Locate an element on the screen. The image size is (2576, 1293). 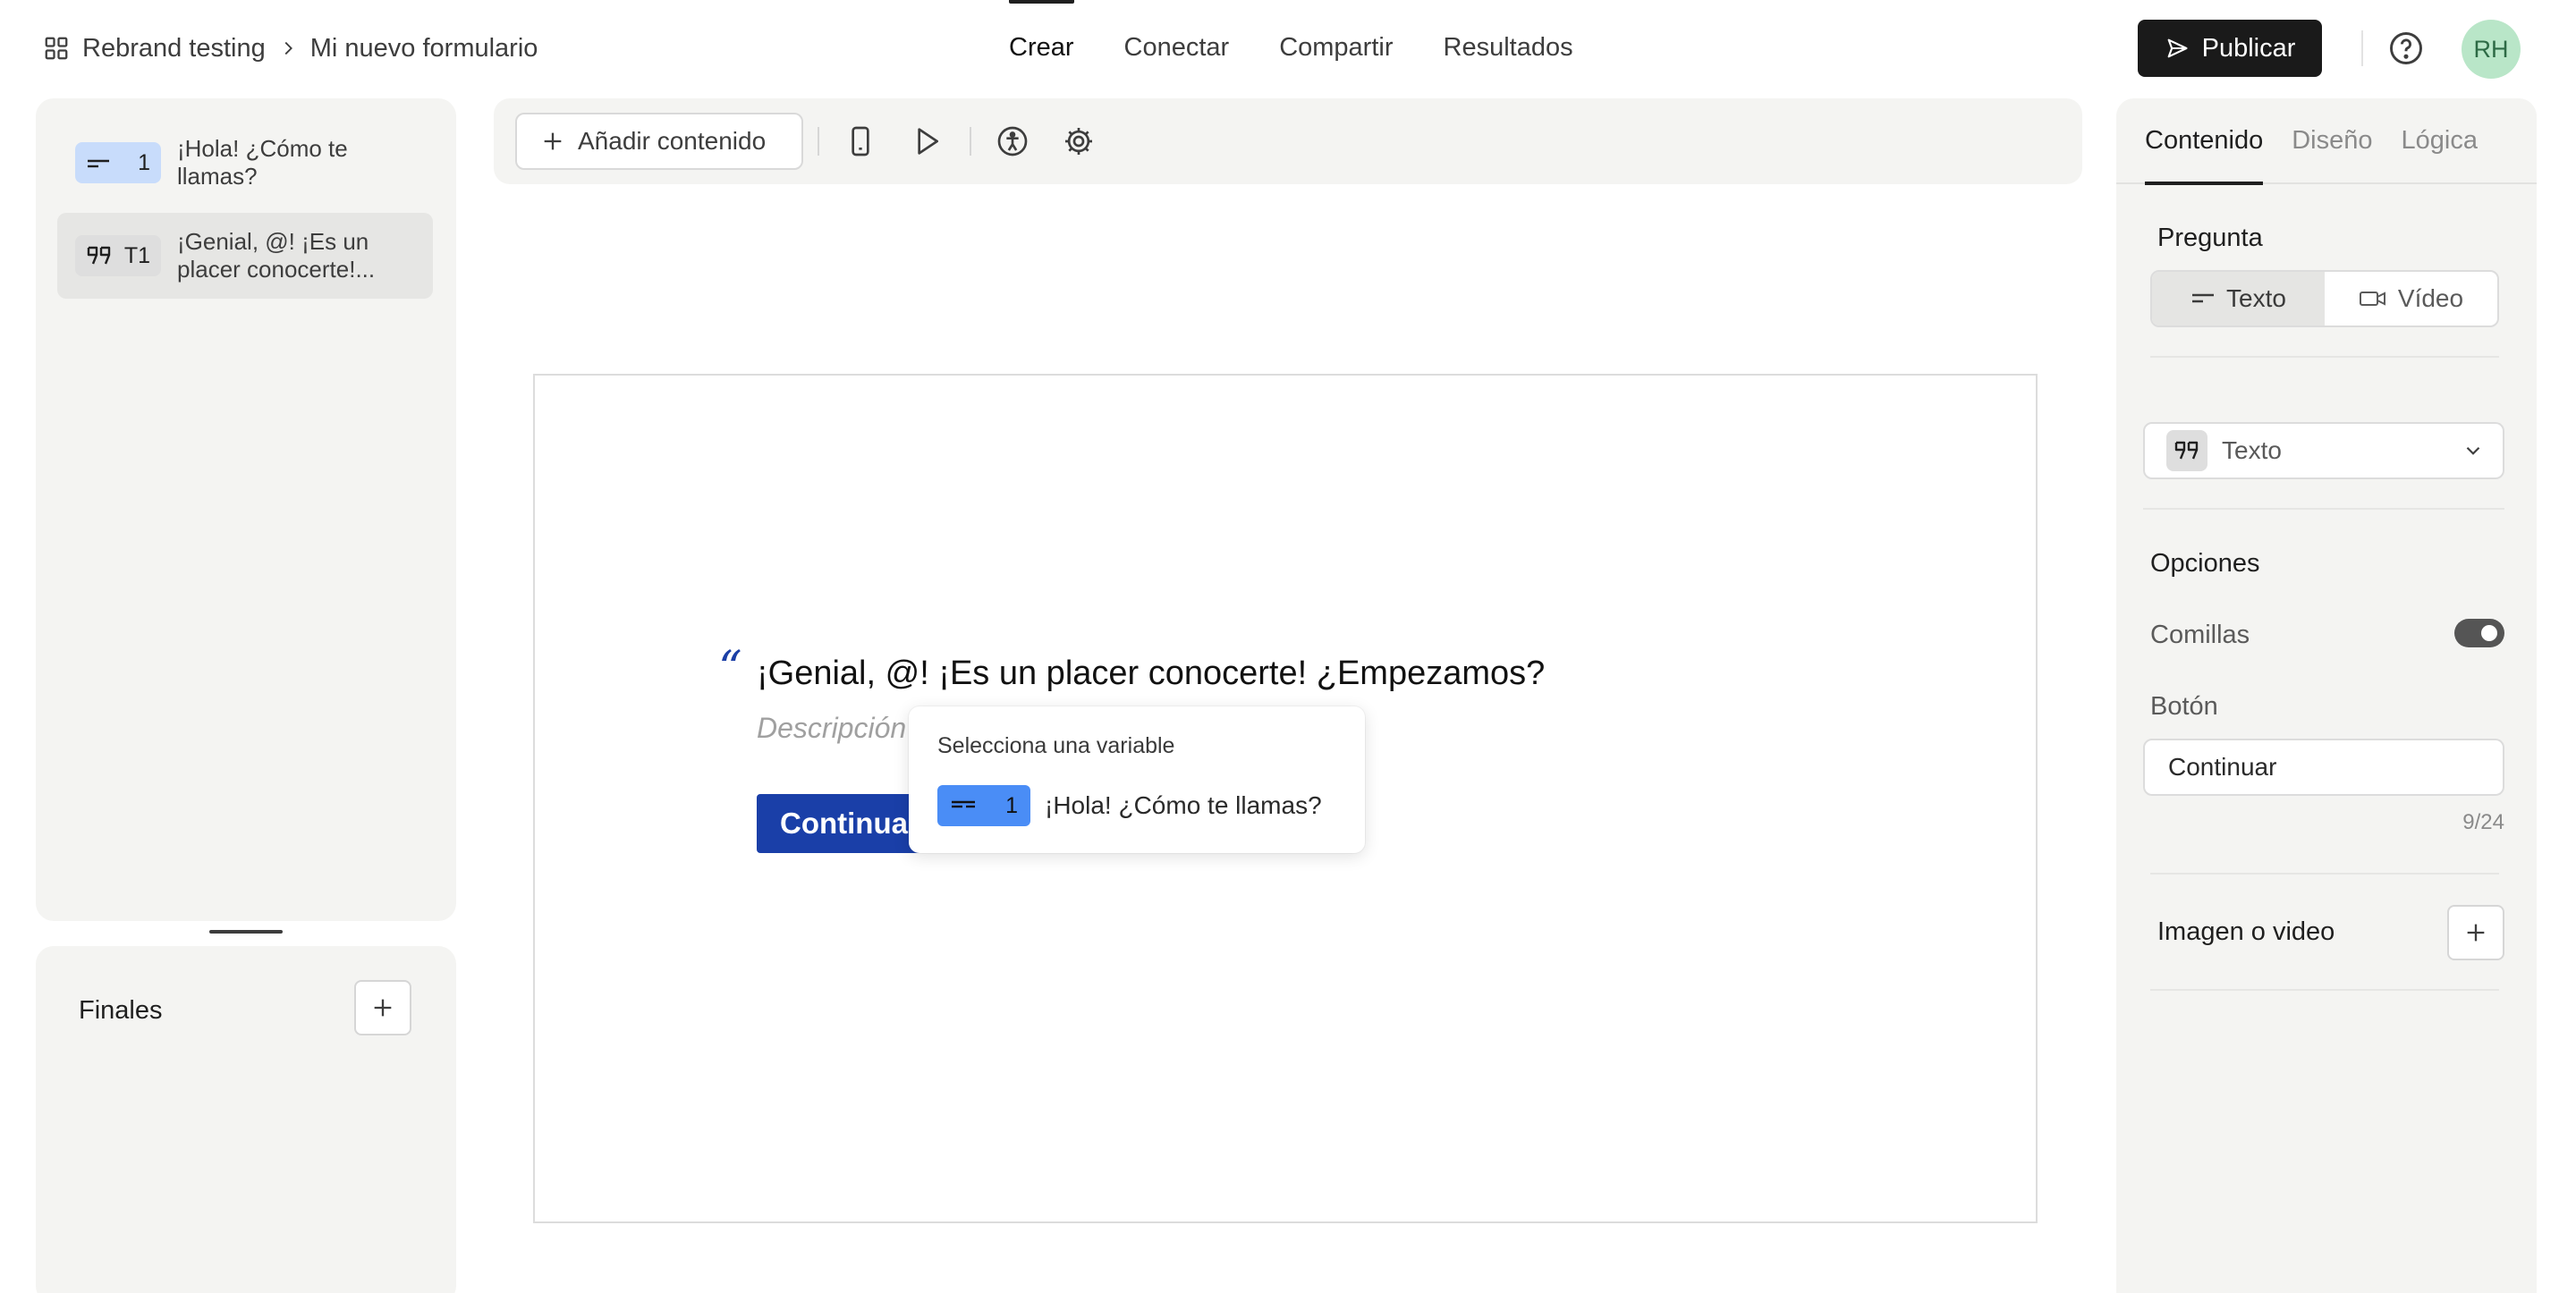
options-label: Opciones is located at coordinates (2205, 564).